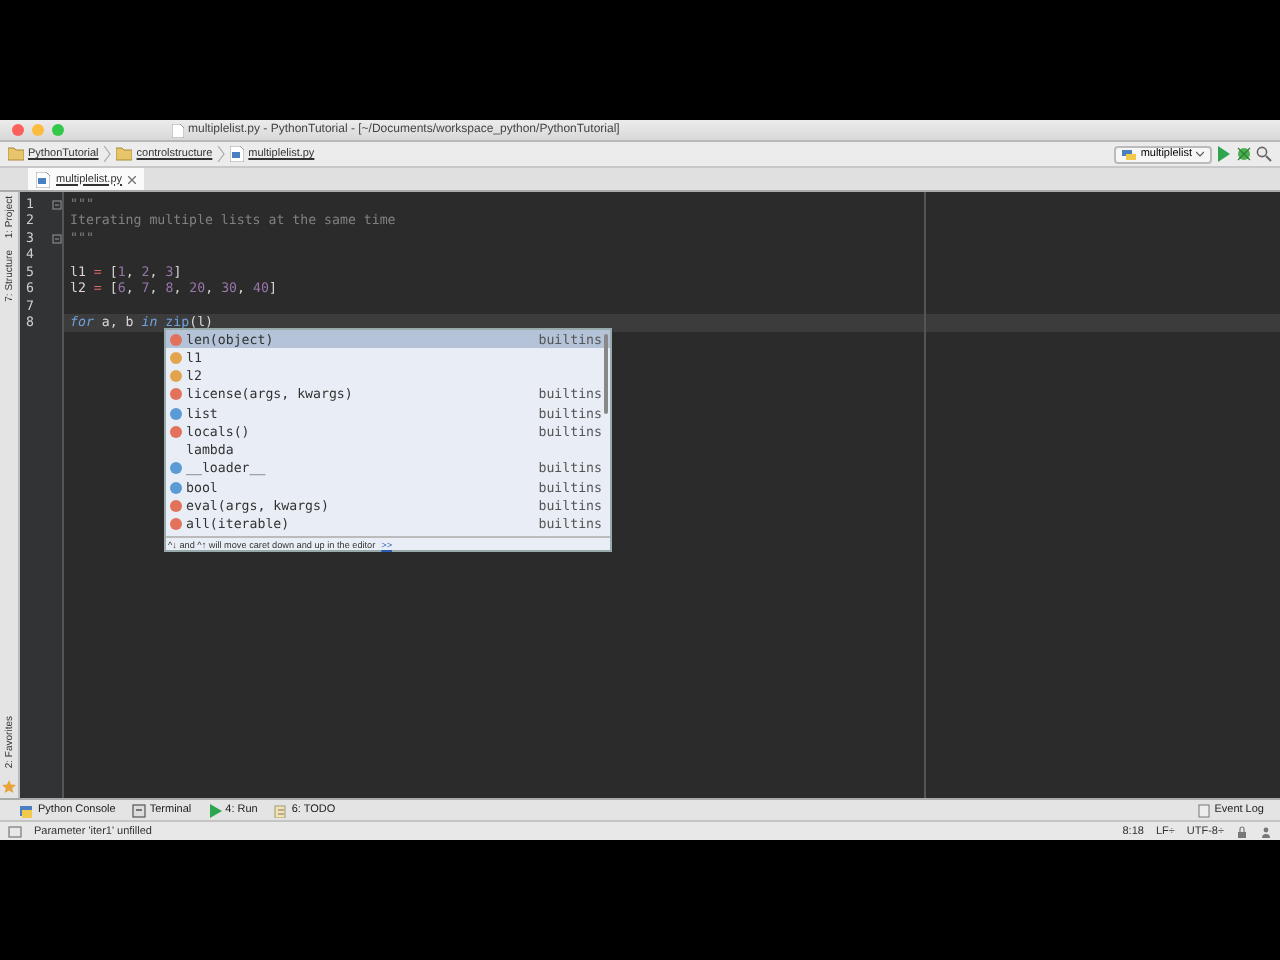 The image size is (1280, 960). What do you see at coordinates (9, 787) in the screenshot?
I see `star-icon` at bounding box center [9, 787].